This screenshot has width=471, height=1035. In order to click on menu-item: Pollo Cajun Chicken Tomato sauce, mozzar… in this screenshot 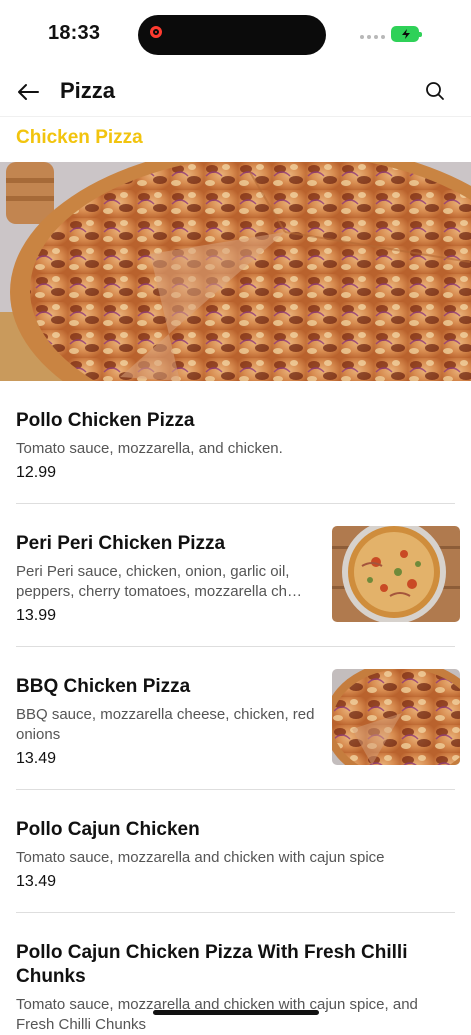, I will do `click(235, 855)`.